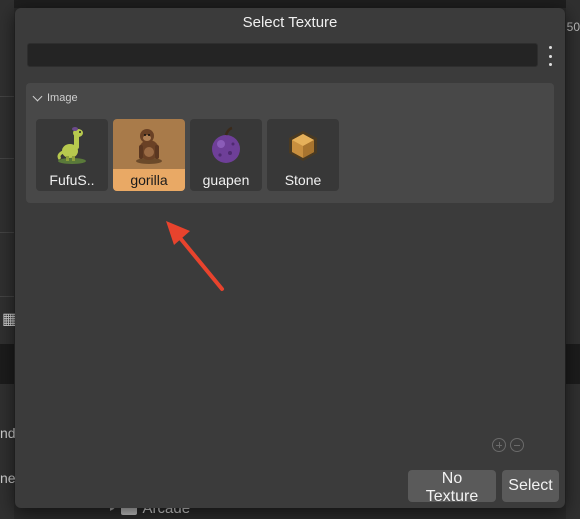 This screenshot has width=580, height=519. I want to click on zoom-in-icon, so click(499, 445).